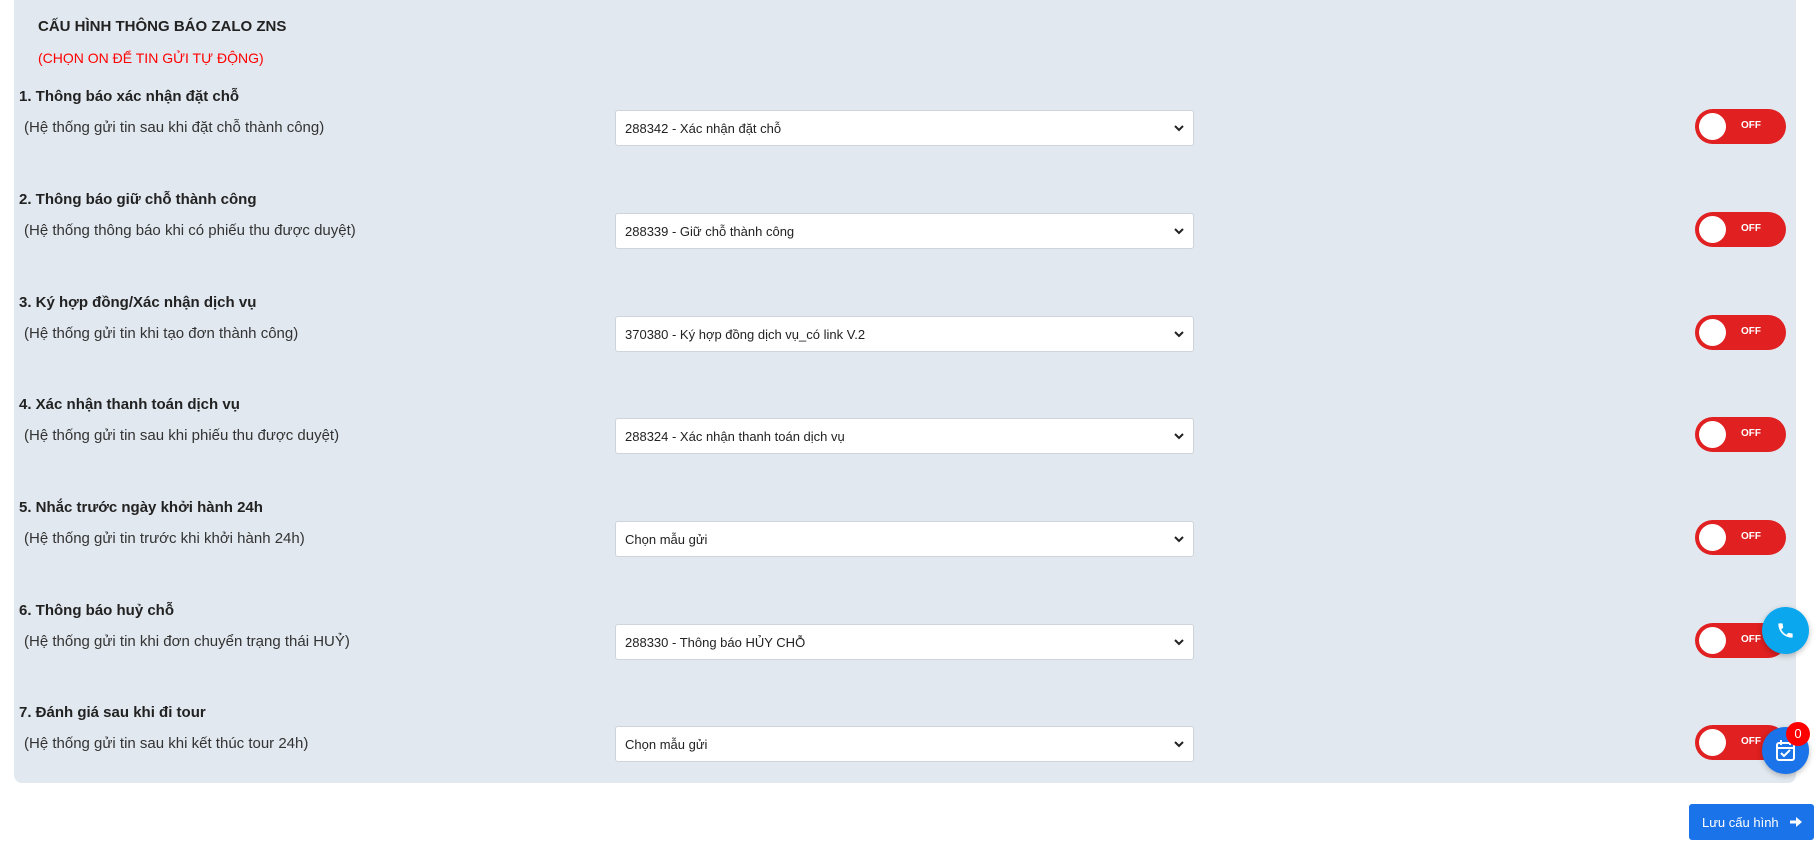 This screenshot has height=842, width=1818. I want to click on template-select: 288342 - Xác nhận đặt chỗ, so click(904, 128).